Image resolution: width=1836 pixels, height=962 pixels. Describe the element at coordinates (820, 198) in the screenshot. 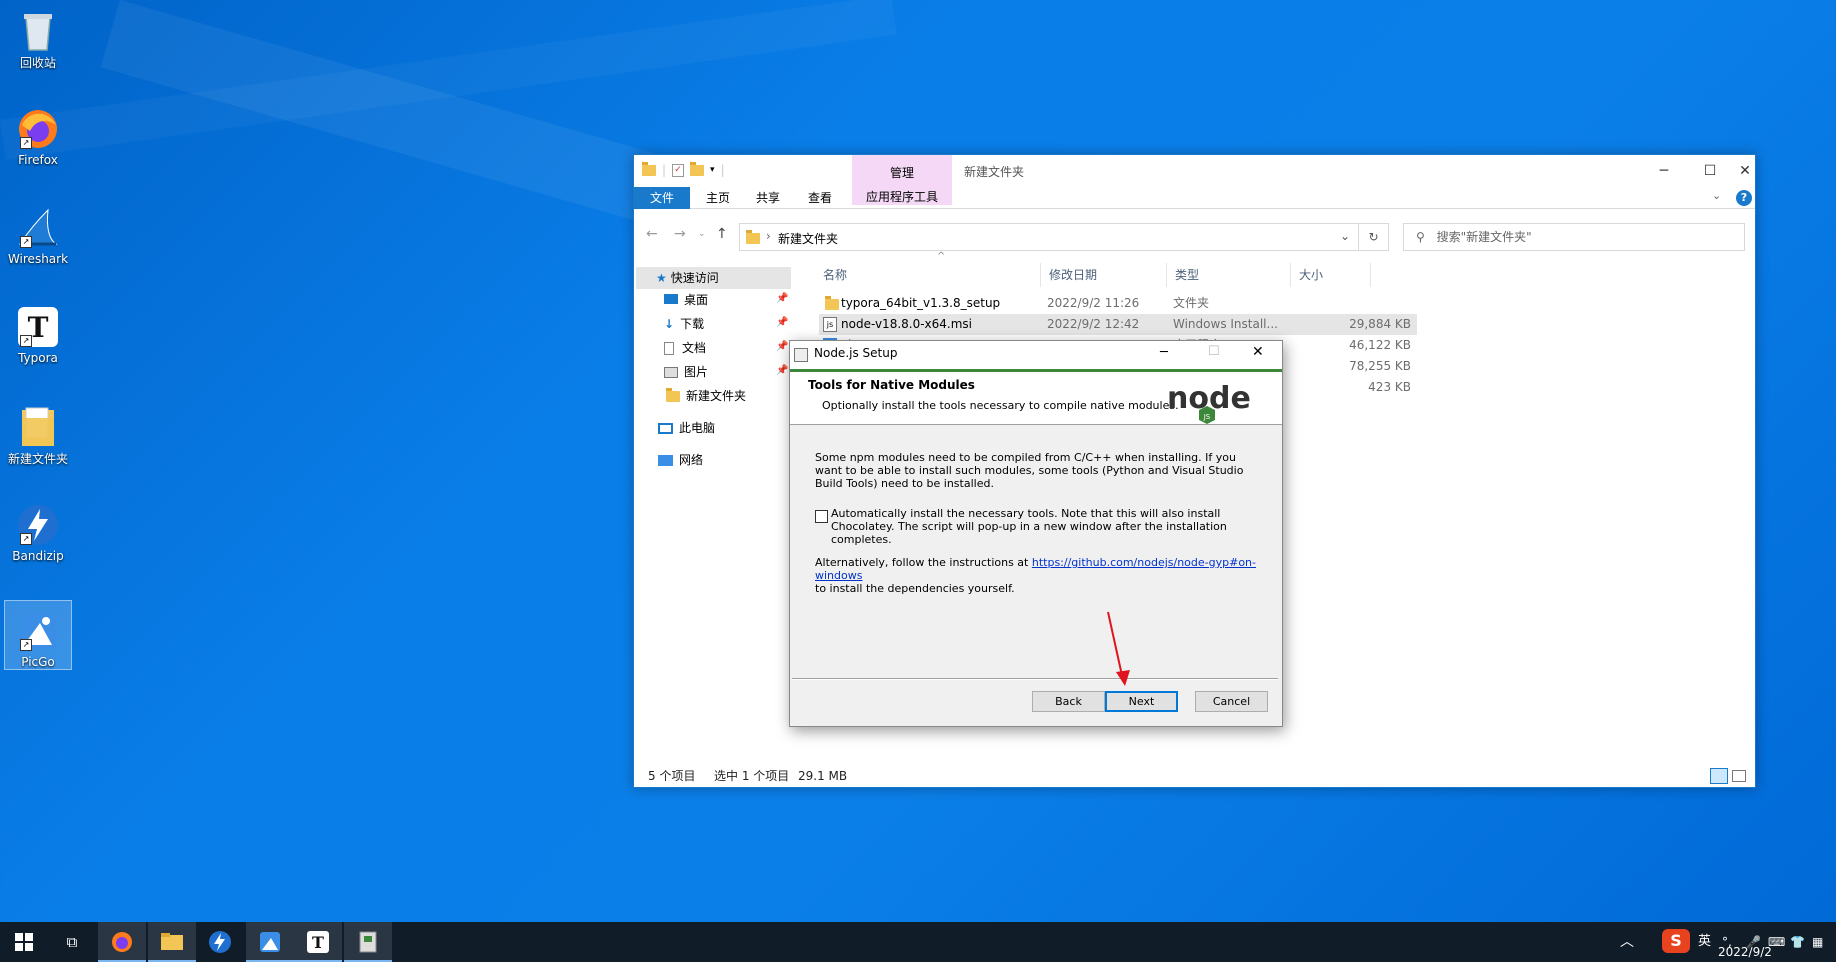

I see `tab-view: 查看` at that location.